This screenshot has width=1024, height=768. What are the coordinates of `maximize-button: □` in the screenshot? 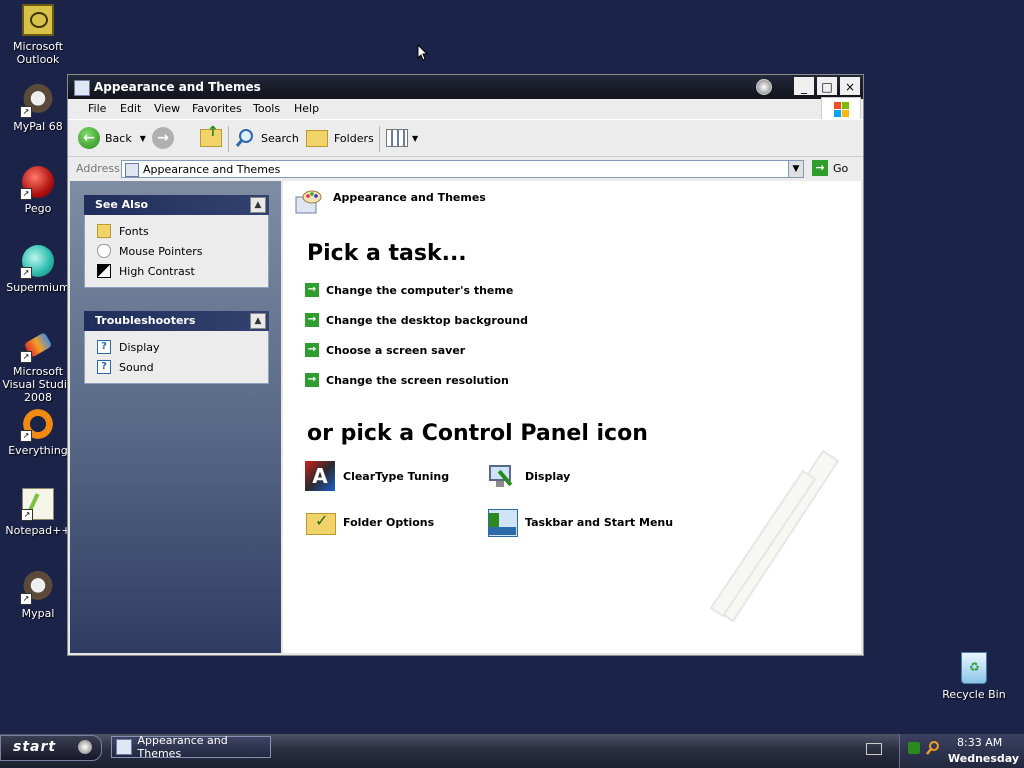 It's located at (827, 86).